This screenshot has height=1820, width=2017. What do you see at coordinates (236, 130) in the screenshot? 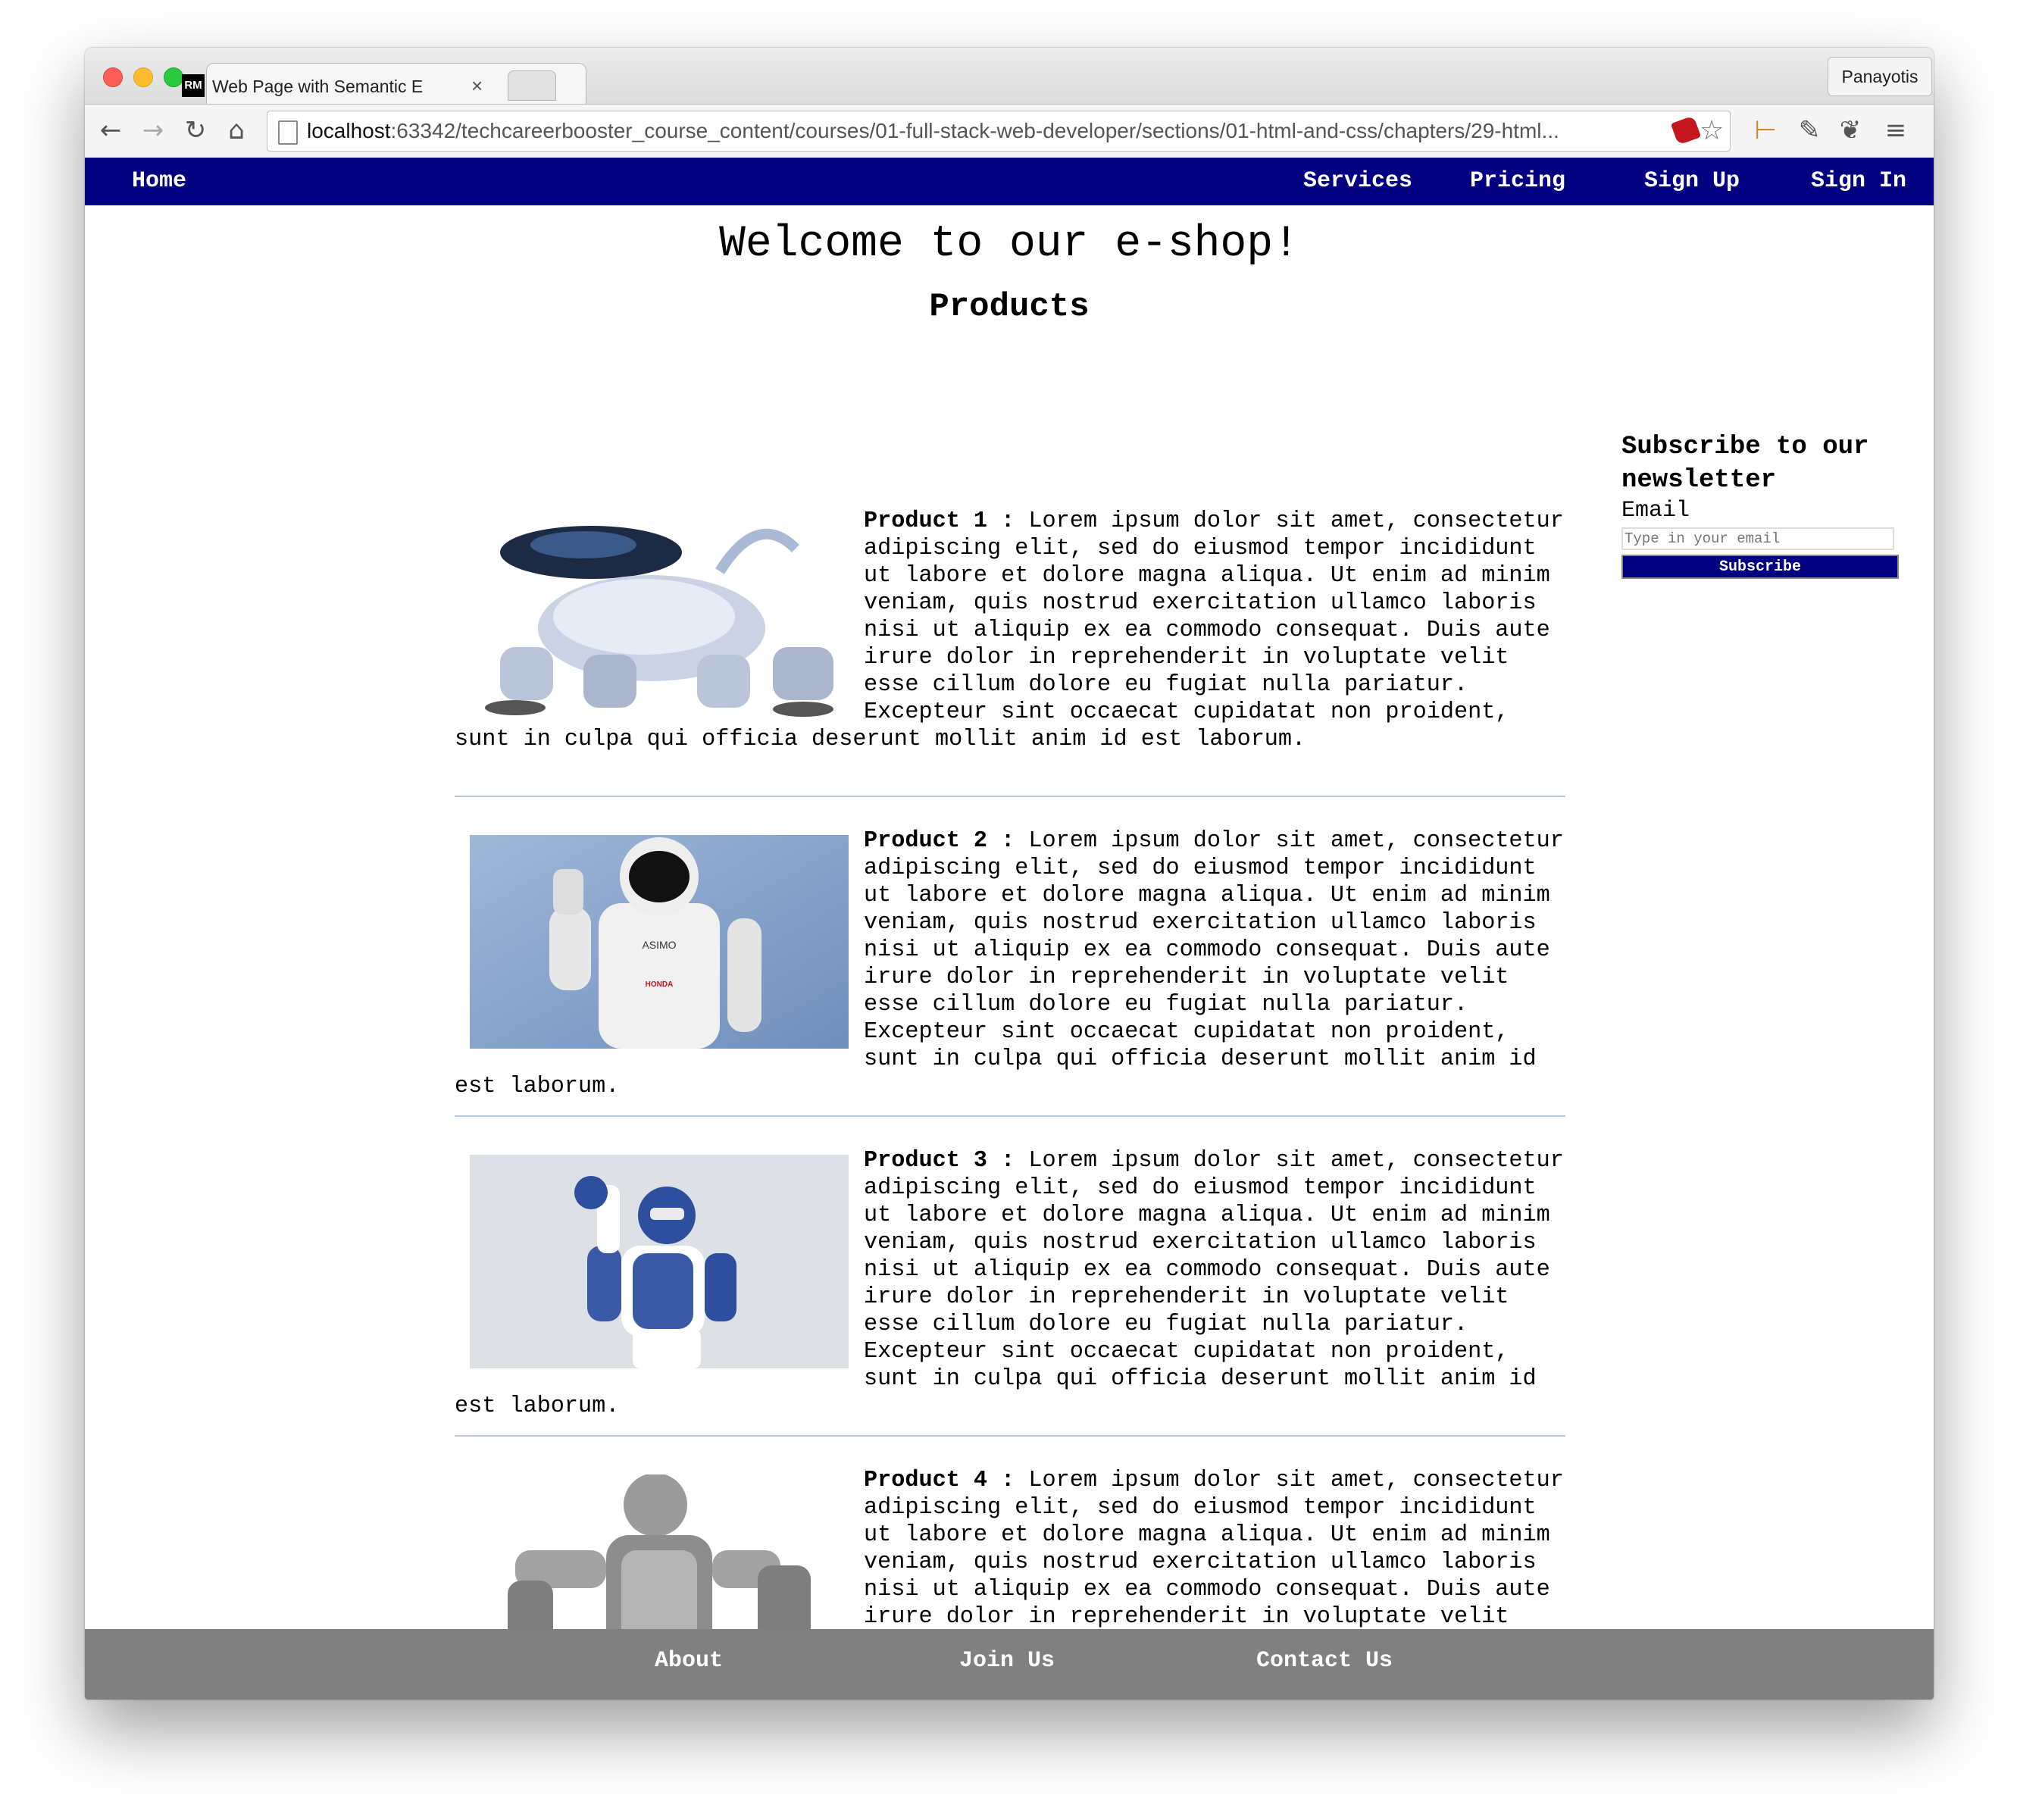
I see `home-icon: ⌂` at bounding box center [236, 130].